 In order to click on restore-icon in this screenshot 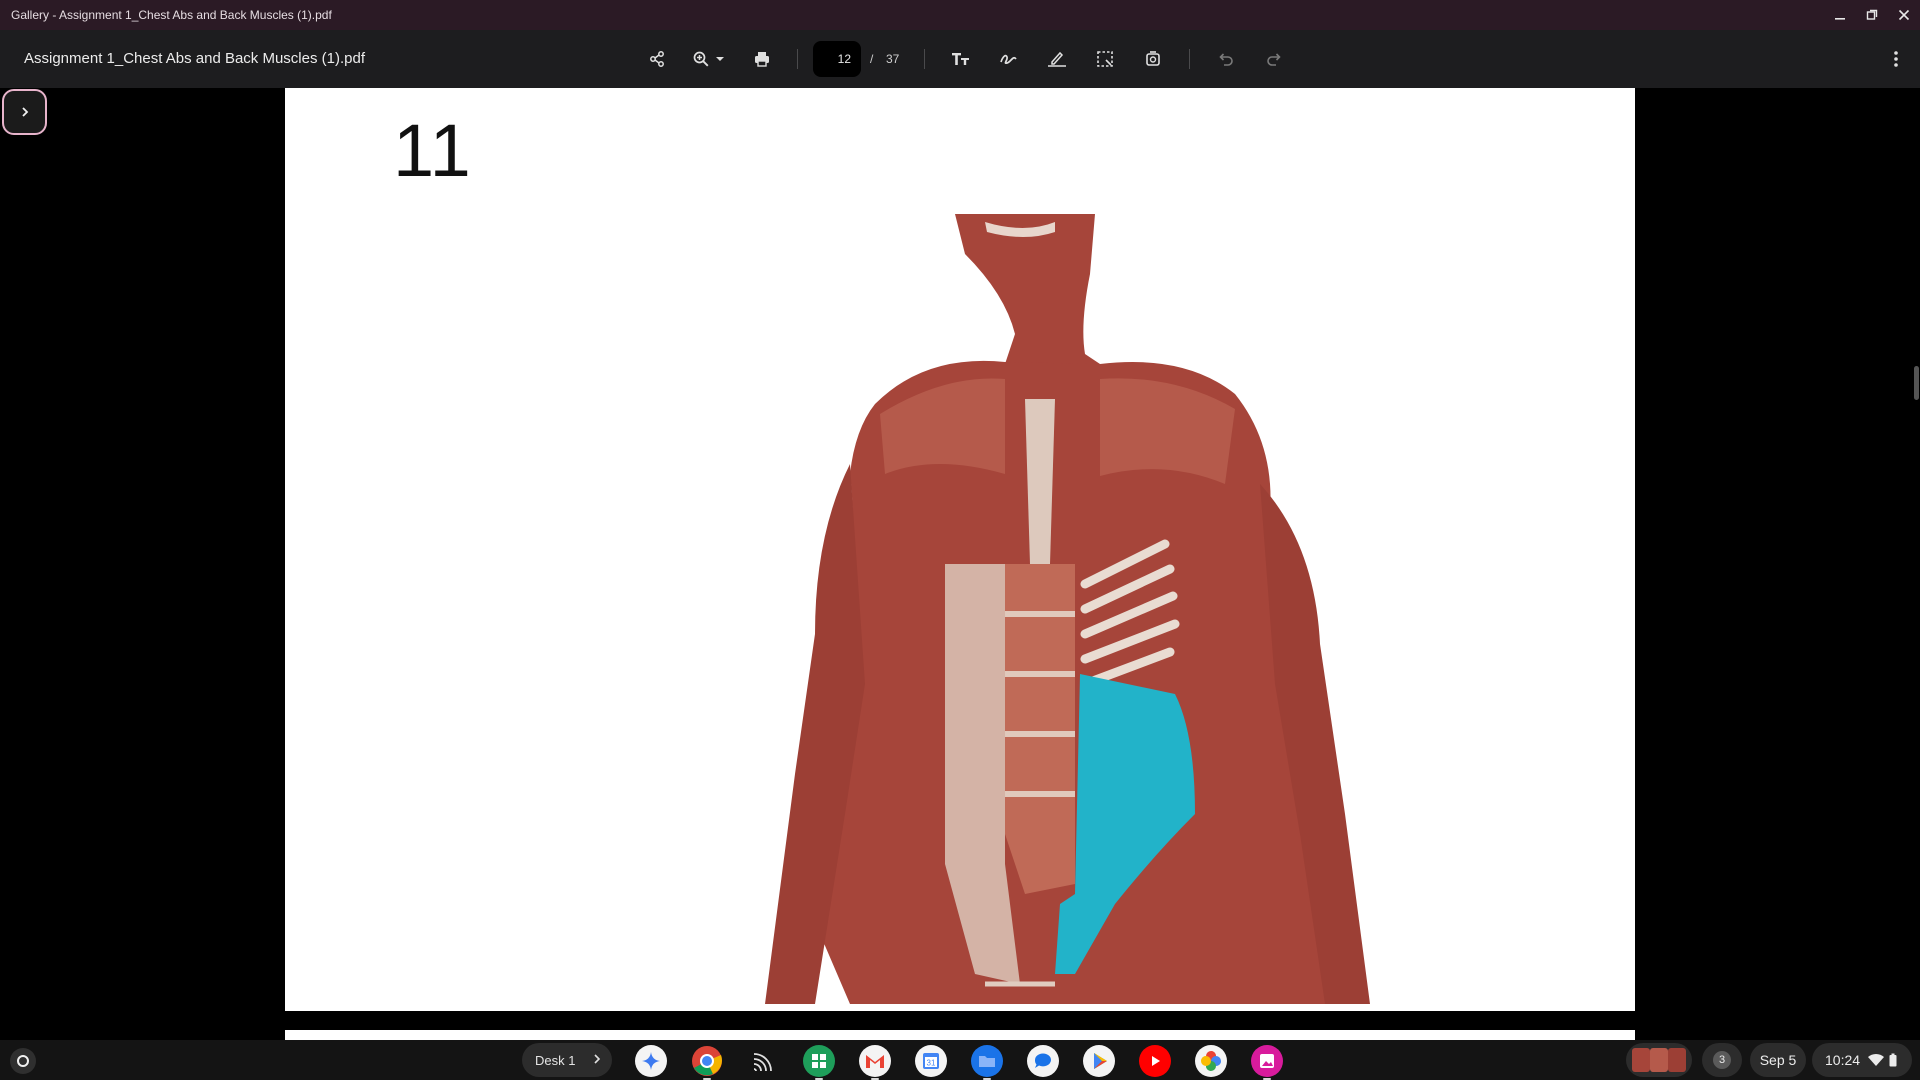, I will do `click(1872, 15)`.